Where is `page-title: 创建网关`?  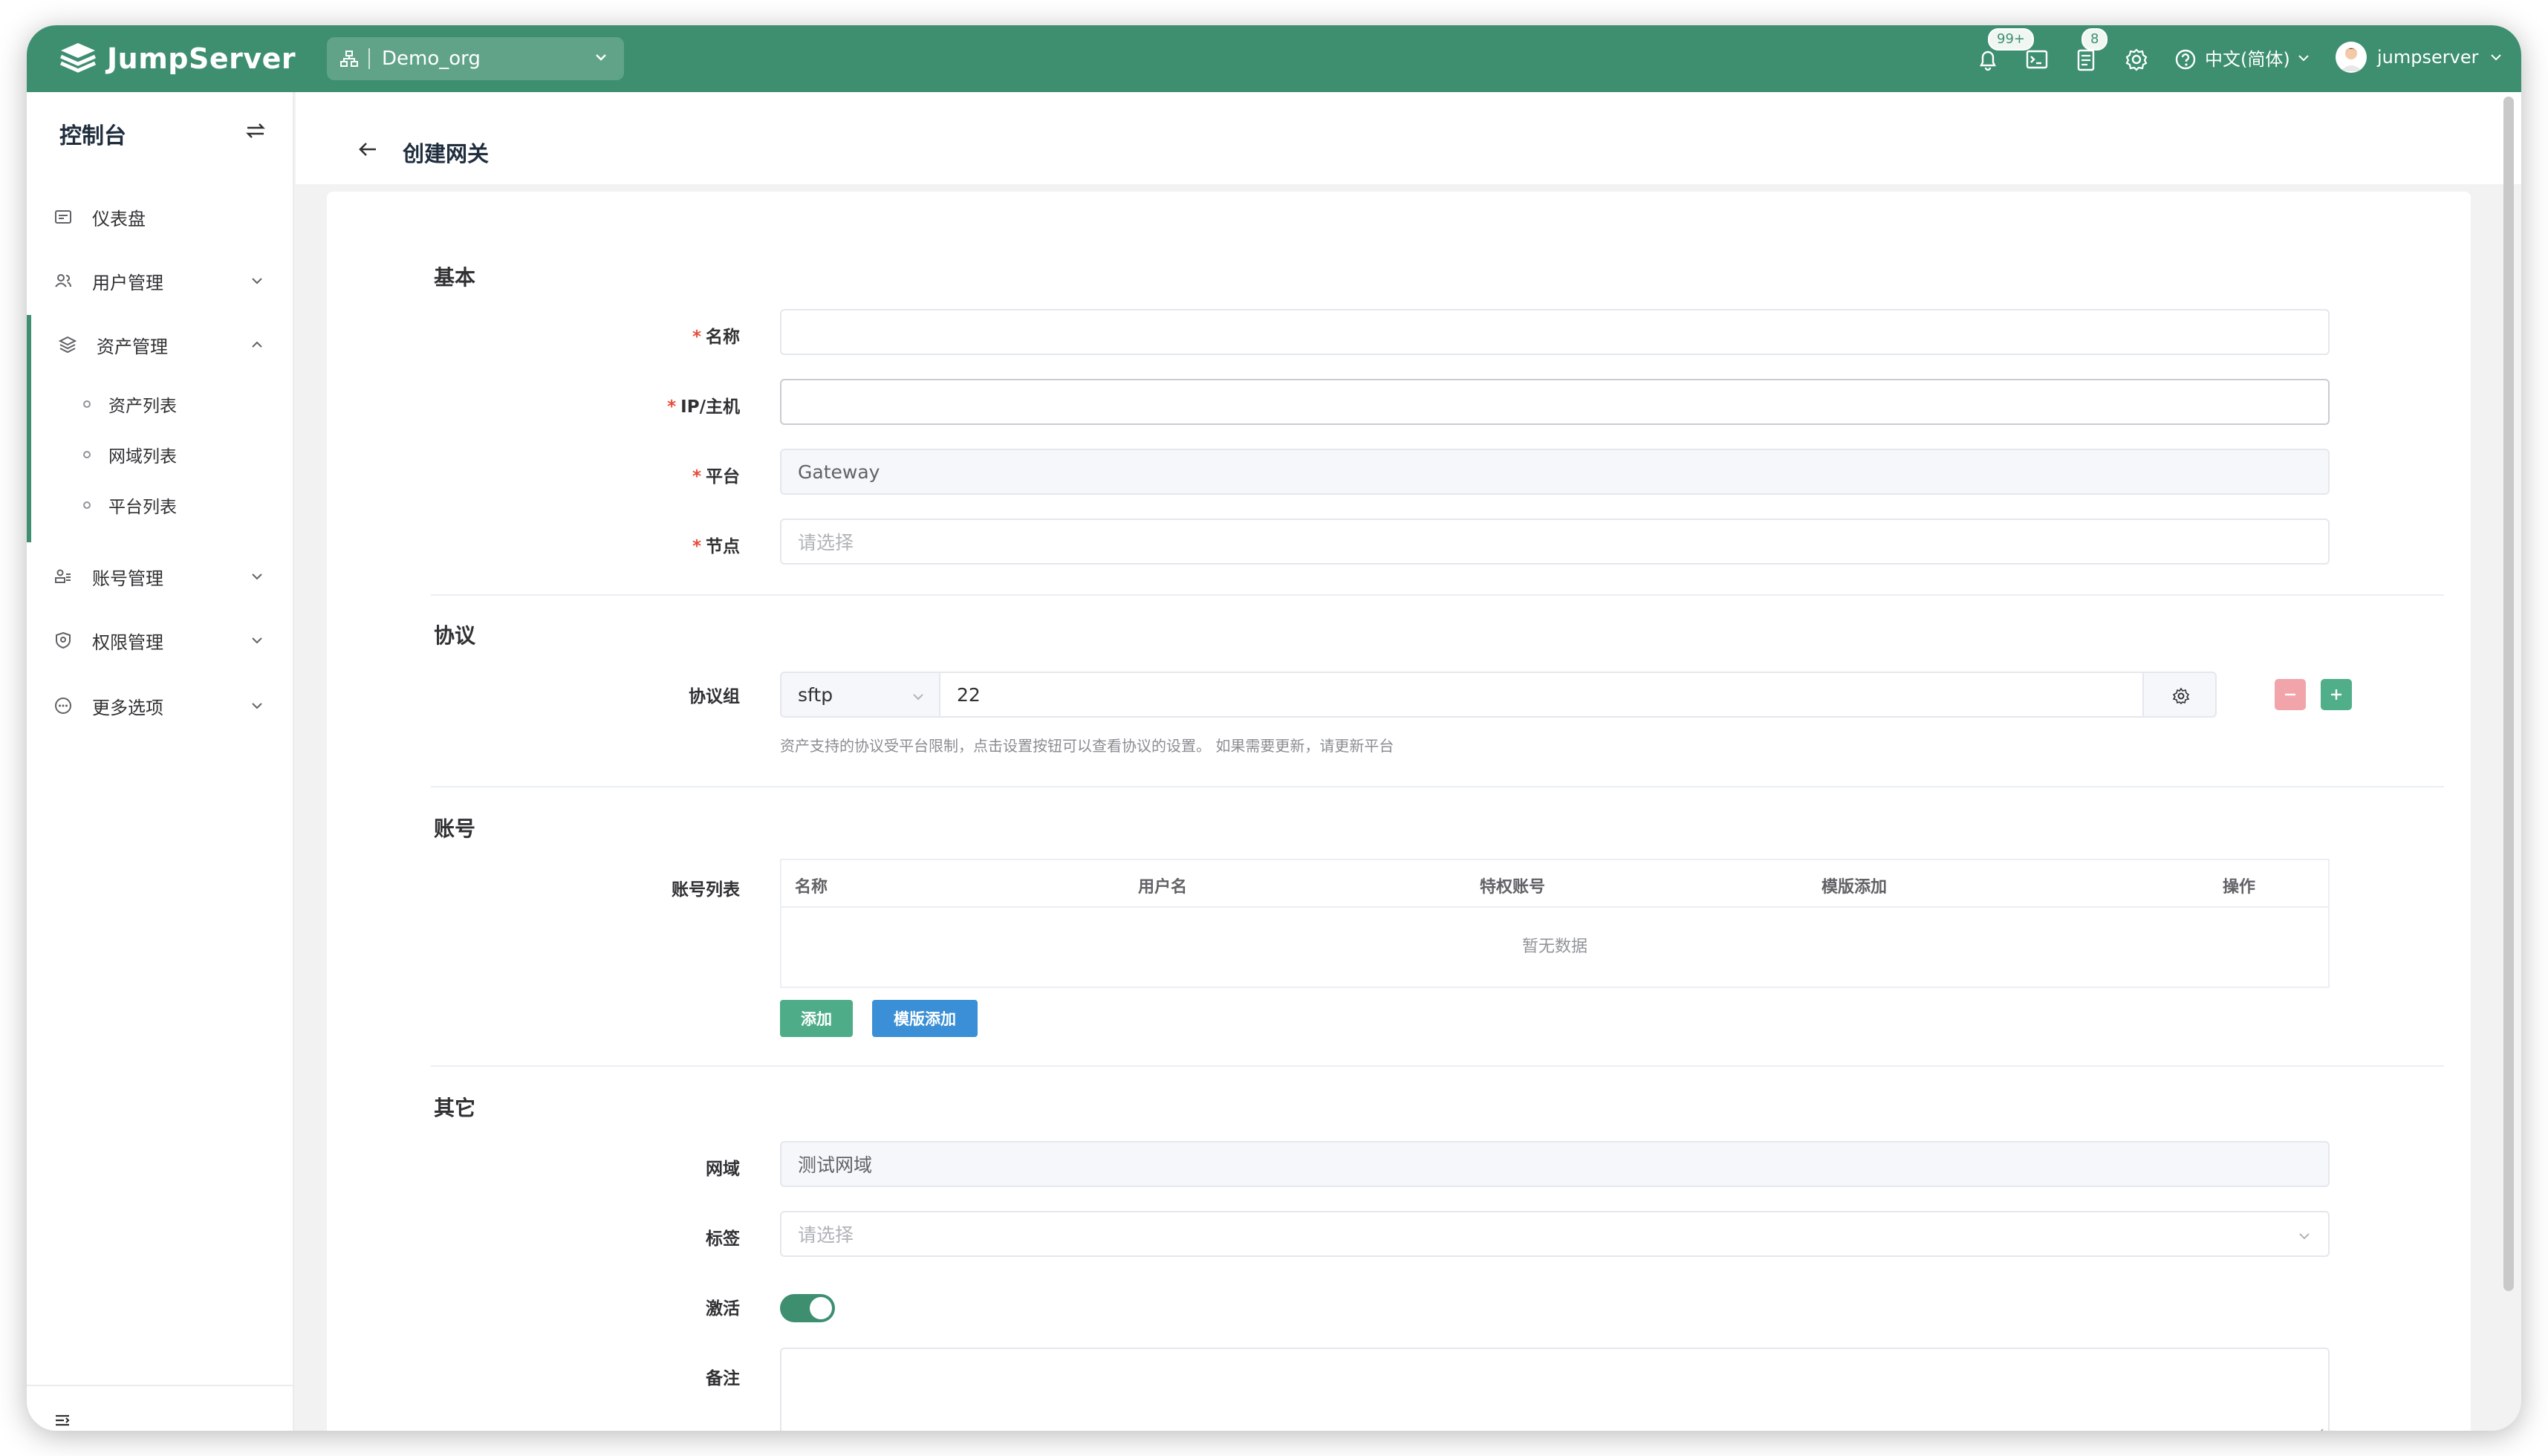 page-title: 创建网关 is located at coordinates (447, 153).